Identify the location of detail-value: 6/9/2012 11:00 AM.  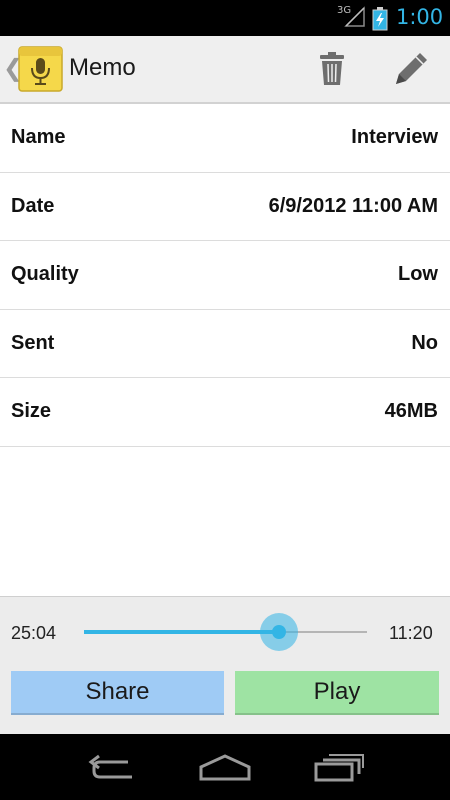
(353, 205).